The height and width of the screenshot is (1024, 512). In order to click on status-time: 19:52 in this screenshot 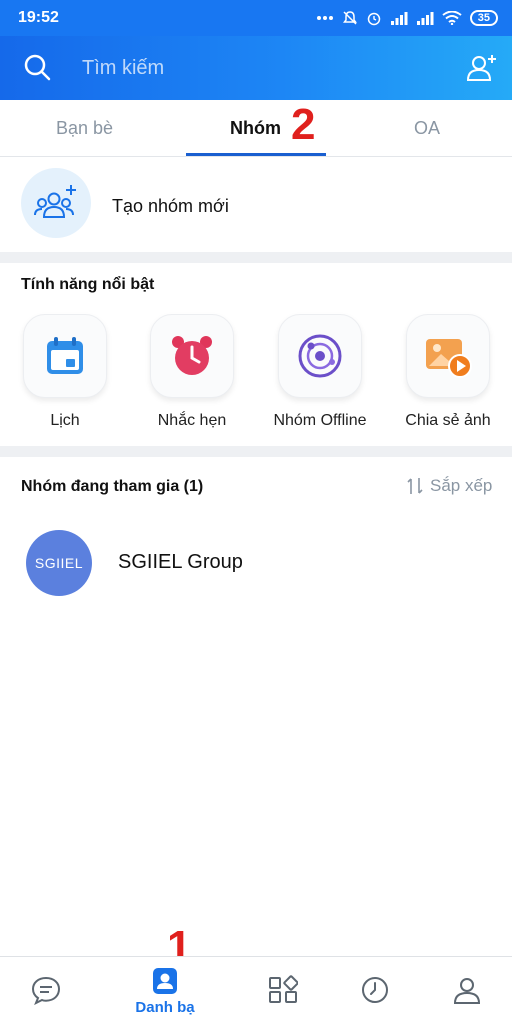, I will do `click(38, 17)`.